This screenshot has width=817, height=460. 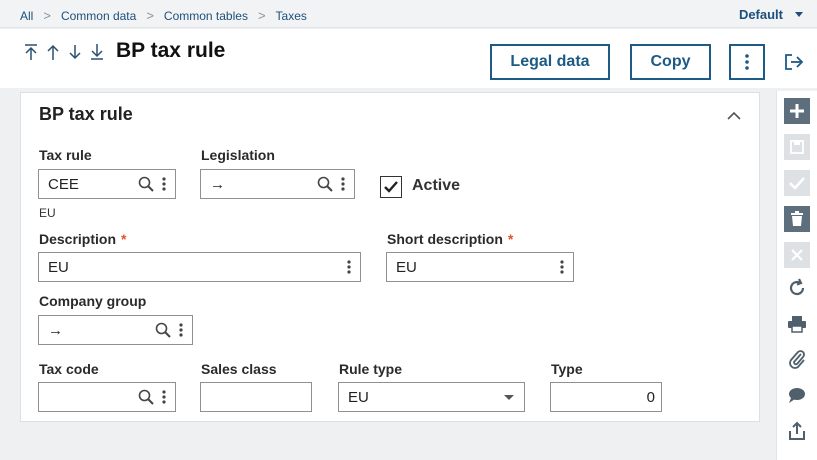 I want to click on tax-code-label: Tax code, so click(x=69, y=369).